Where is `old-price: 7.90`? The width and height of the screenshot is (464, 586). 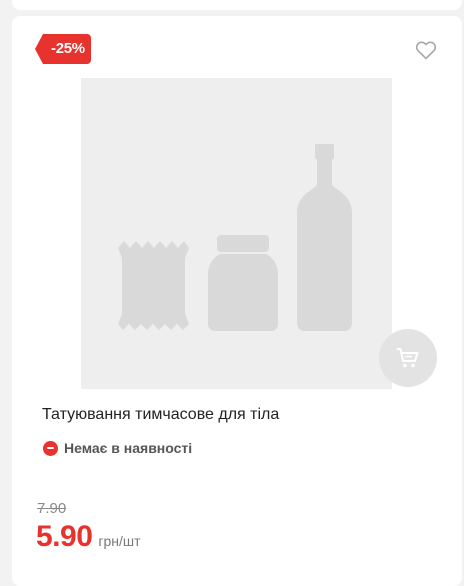 old-price: 7.90 is located at coordinates (52, 508).